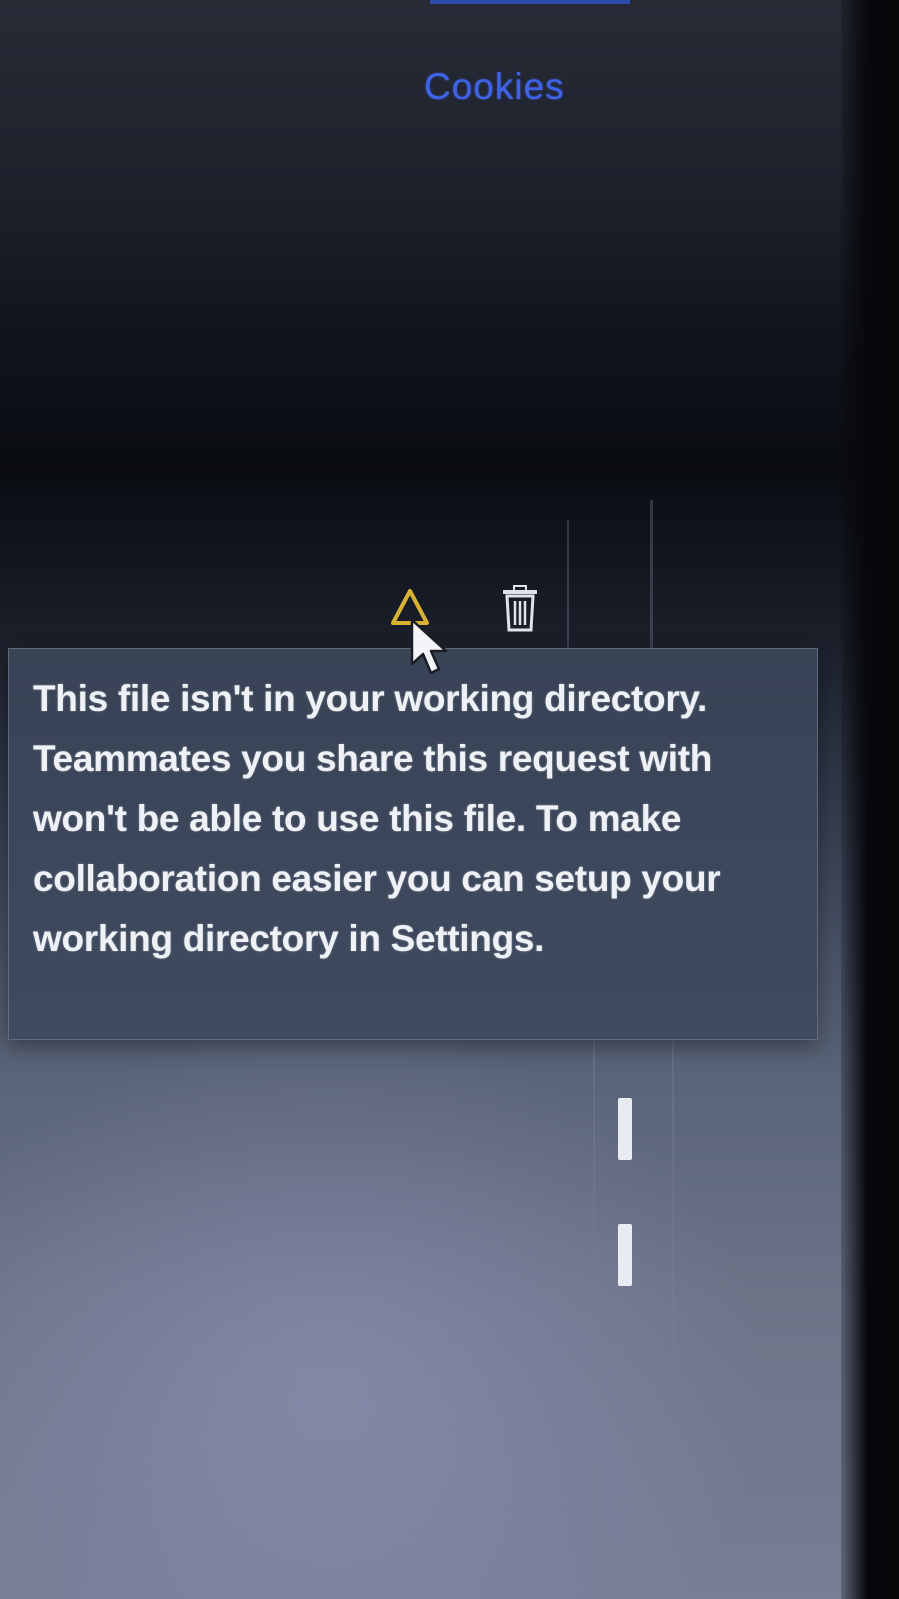  Describe the element at coordinates (870, 799) in the screenshot. I see `screen-bezel` at that location.